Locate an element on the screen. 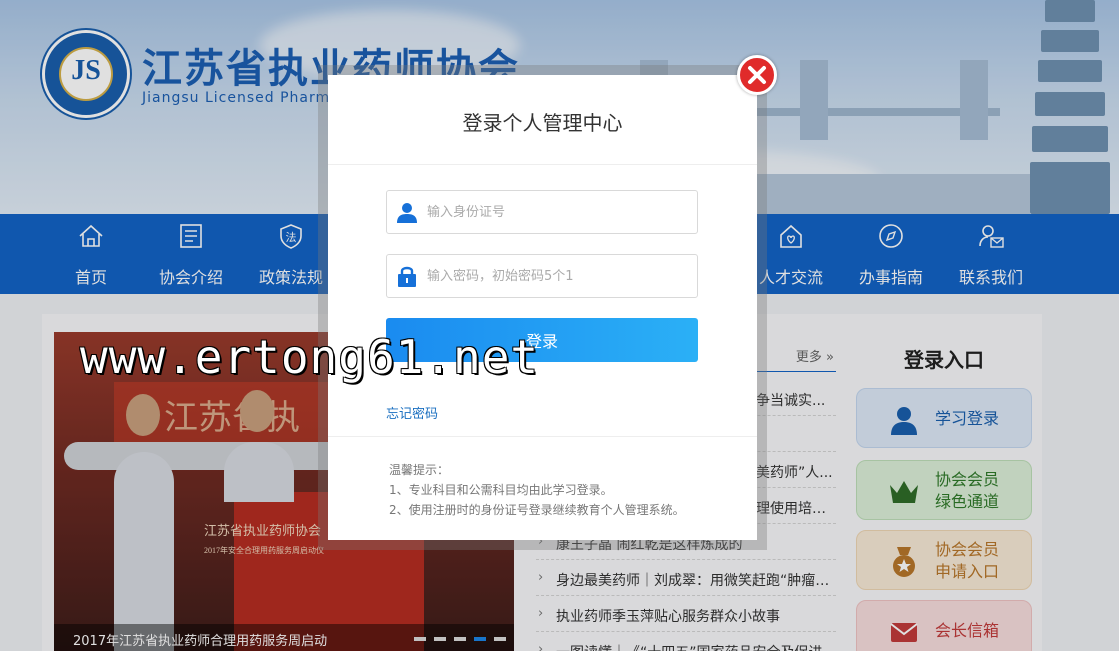 Image resolution: width=1119 pixels, height=651 pixels. modal-close-button is located at coordinates (757, 75).